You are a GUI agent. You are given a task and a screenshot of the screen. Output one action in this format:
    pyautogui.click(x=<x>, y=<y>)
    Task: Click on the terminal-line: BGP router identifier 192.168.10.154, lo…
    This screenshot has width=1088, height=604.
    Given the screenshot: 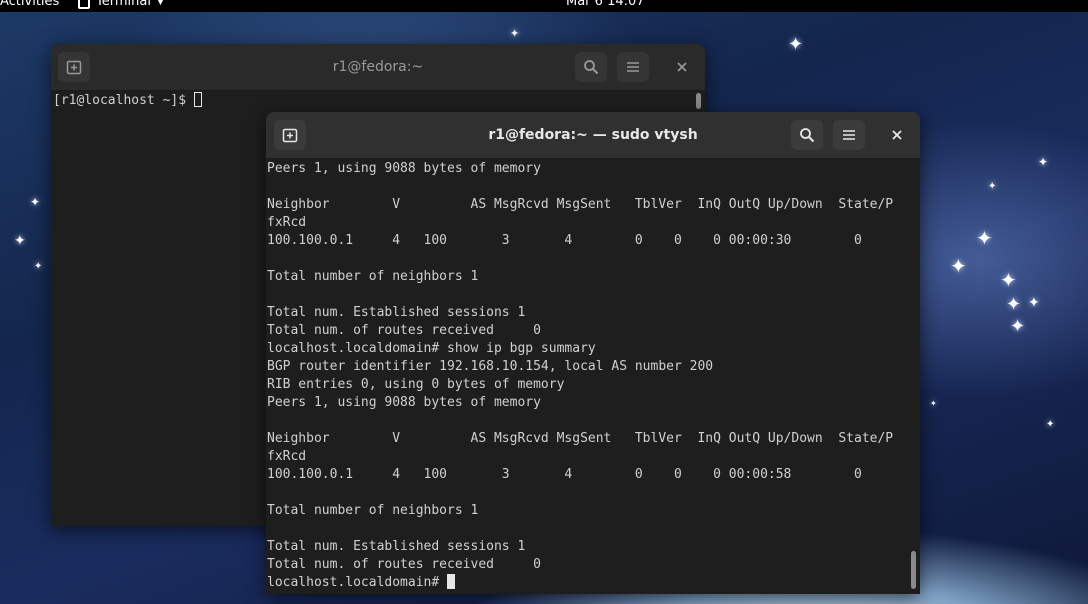 What is the action you would take?
    pyautogui.click(x=490, y=366)
    